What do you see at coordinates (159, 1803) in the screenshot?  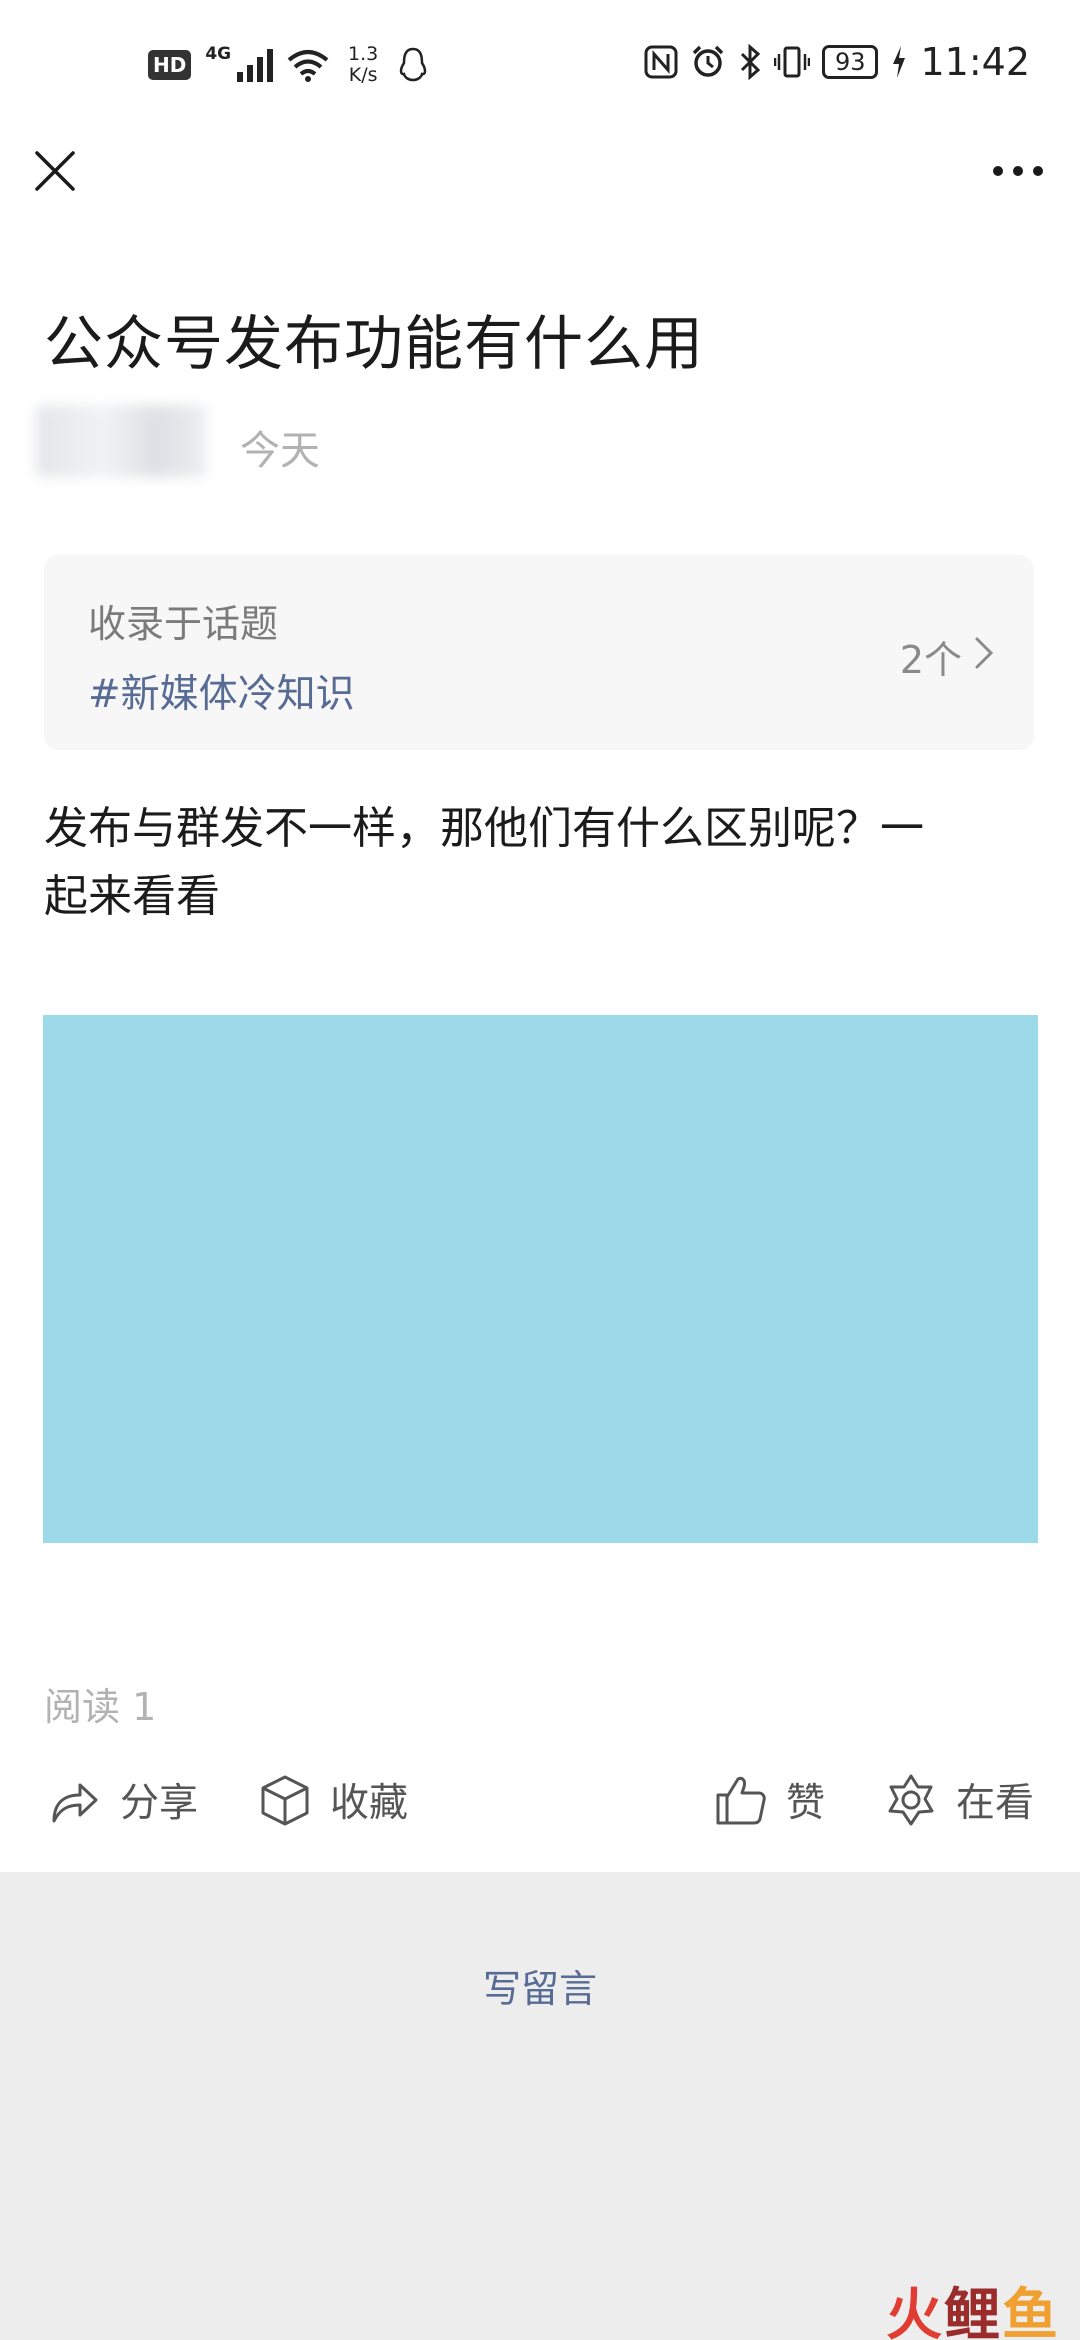 I see `share-label: 分享` at bounding box center [159, 1803].